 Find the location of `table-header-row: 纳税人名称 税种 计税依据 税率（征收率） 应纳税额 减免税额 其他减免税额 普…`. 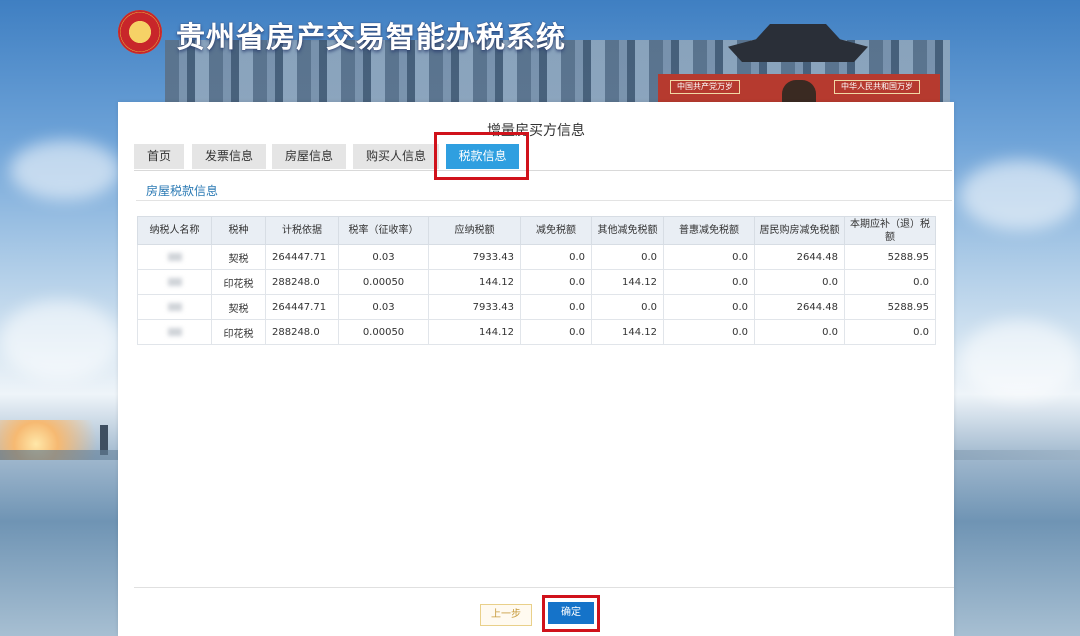

table-header-row: 纳税人名称 税种 计税依据 税率（征收率） 应纳税额 减免税额 其他减免税额 普… is located at coordinates (536, 230).